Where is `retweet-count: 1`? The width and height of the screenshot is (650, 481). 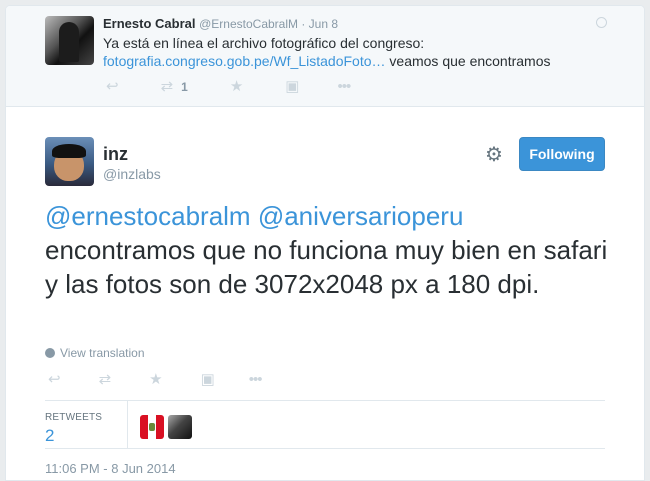 retweet-count: 1 is located at coordinates (184, 87).